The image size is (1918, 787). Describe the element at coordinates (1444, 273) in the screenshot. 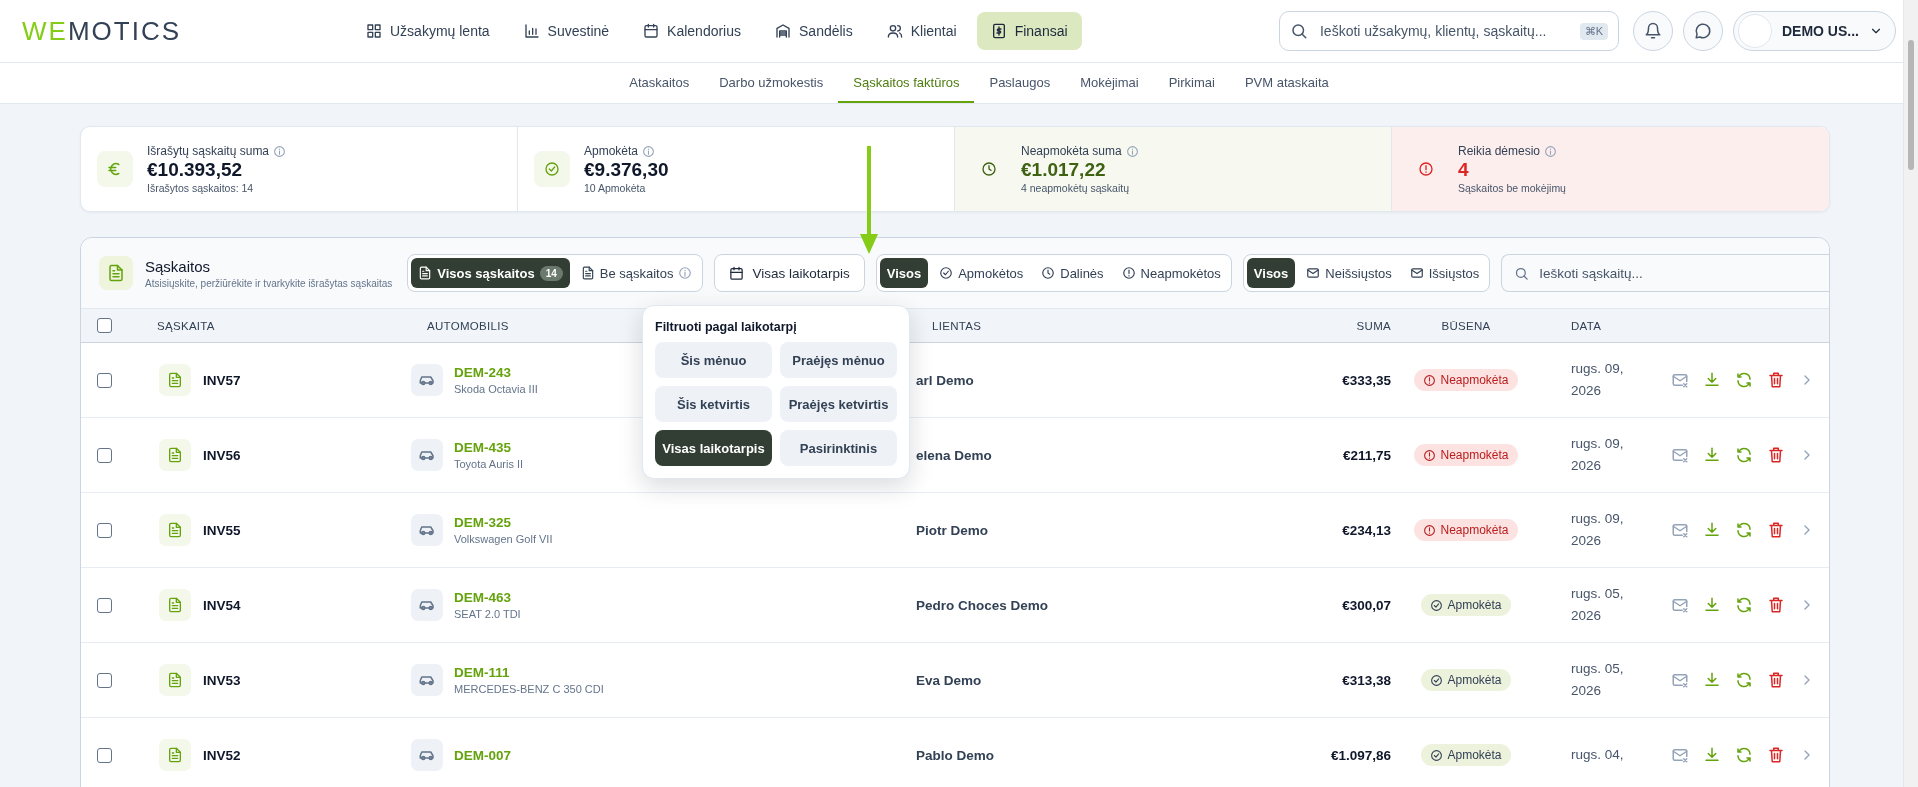

I see `filter-option: Išsiųstos` at that location.